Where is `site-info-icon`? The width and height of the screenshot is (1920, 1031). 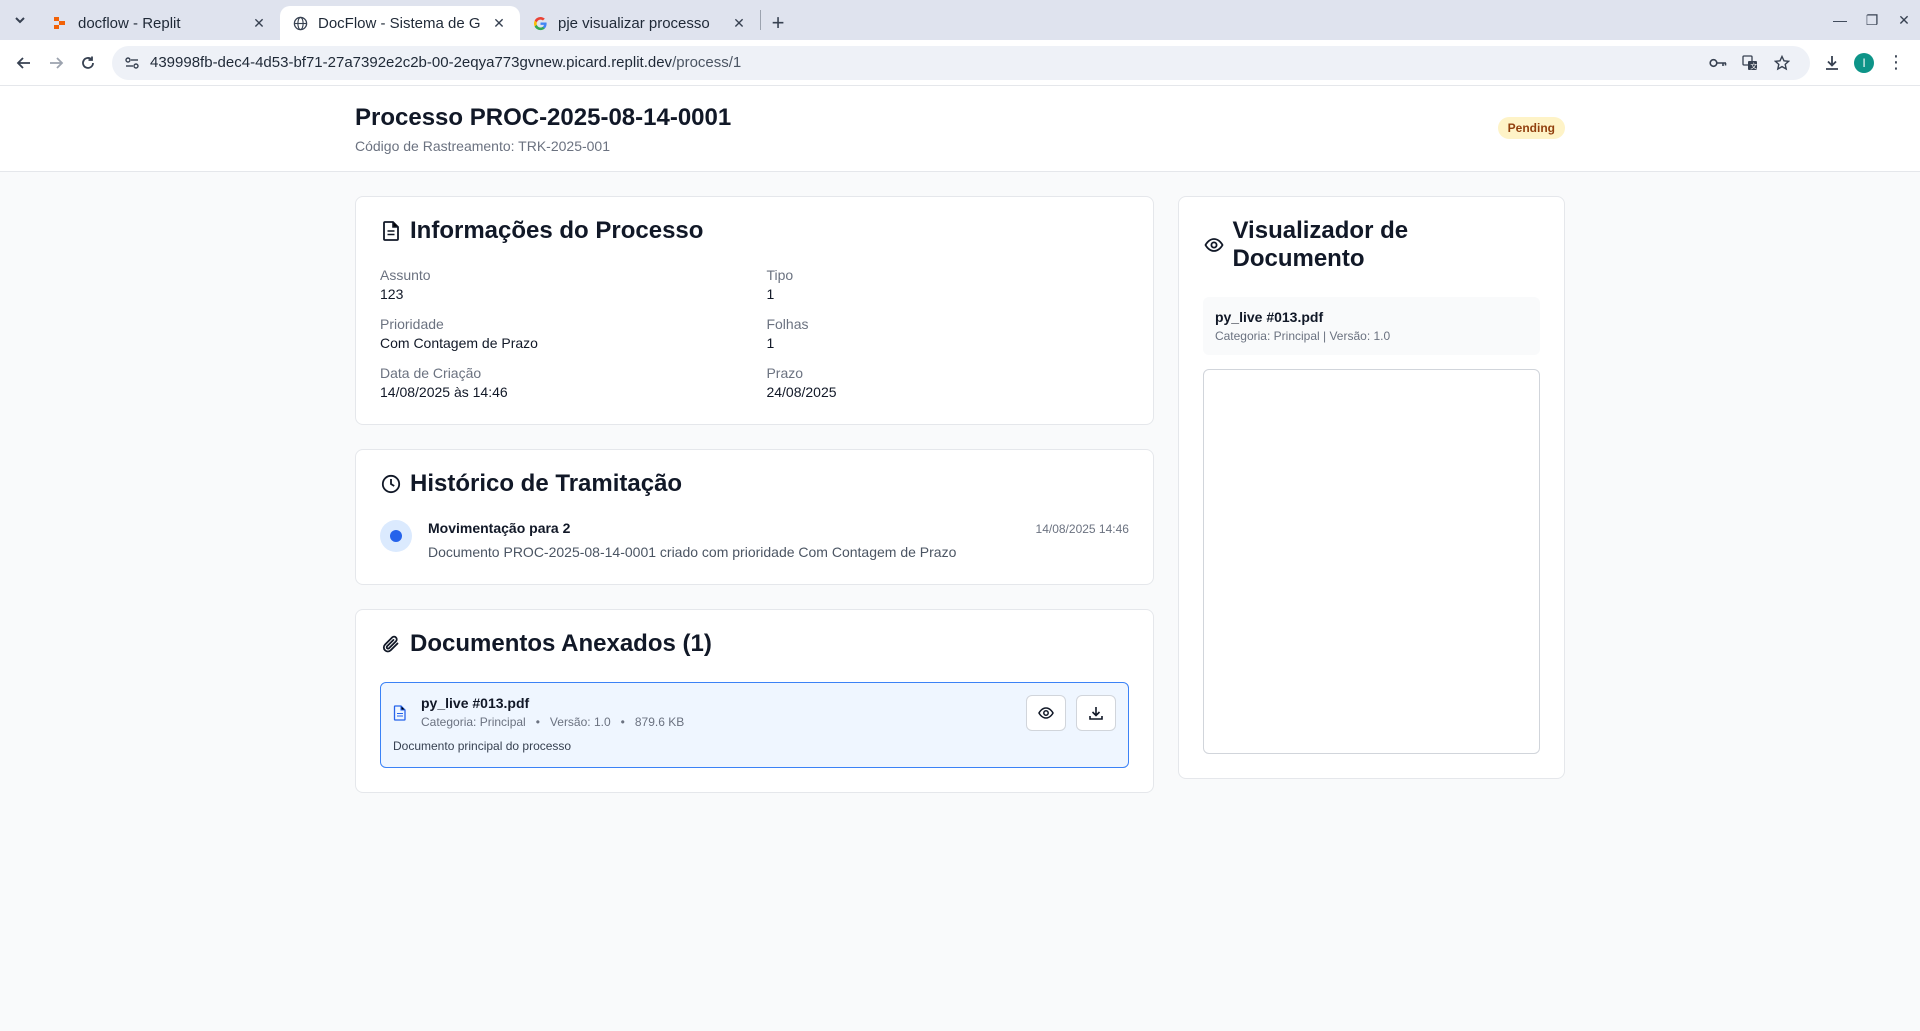
site-info-icon is located at coordinates (132, 63).